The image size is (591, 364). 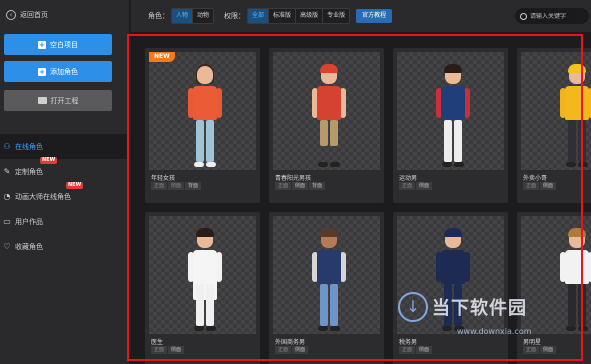 I want to click on sidebar-item-label: 收藏角色, so click(x=29, y=246).